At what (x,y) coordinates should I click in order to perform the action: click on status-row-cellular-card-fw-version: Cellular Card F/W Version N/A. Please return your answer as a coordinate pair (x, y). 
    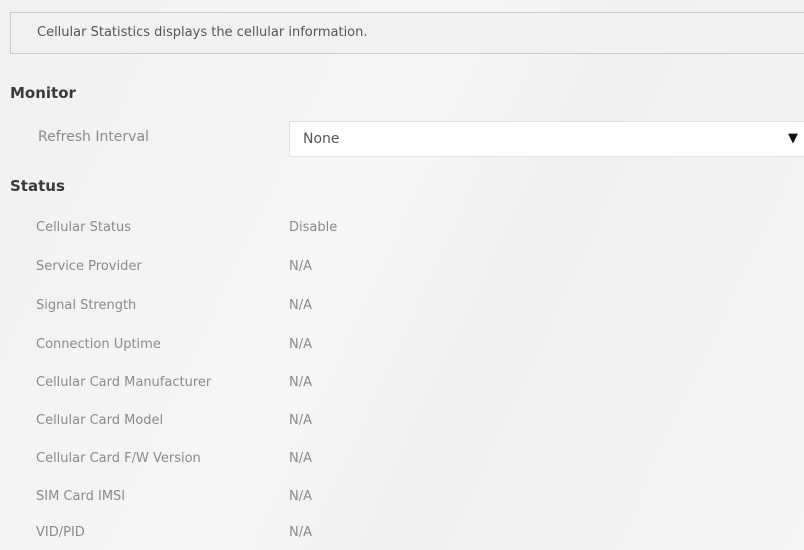
    Looking at the image, I should click on (402, 464).